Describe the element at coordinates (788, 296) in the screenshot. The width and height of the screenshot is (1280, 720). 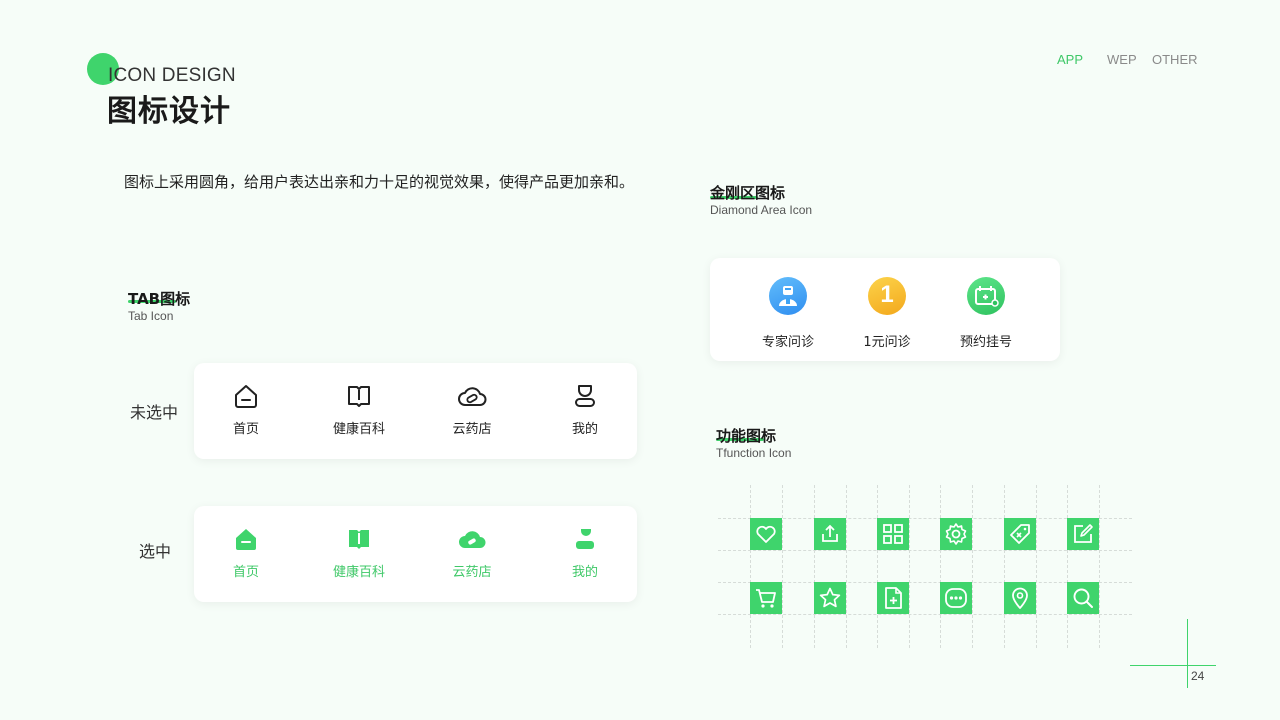
I see `doctor-icon` at that location.